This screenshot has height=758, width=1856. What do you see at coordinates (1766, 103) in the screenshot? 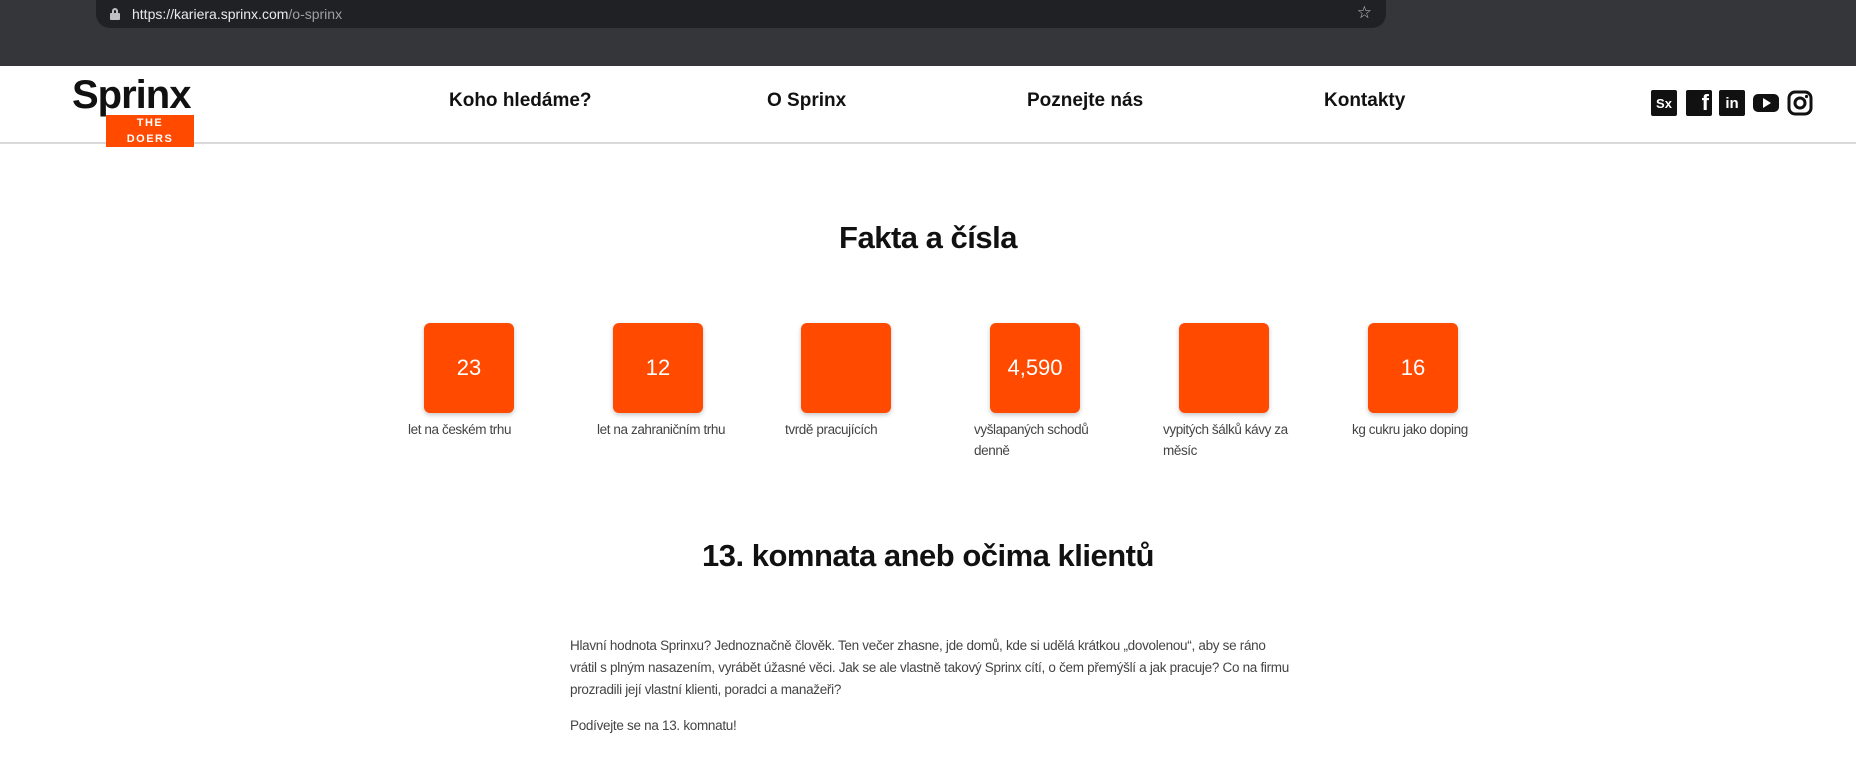
I see `youtube-icon` at bounding box center [1766, 103].